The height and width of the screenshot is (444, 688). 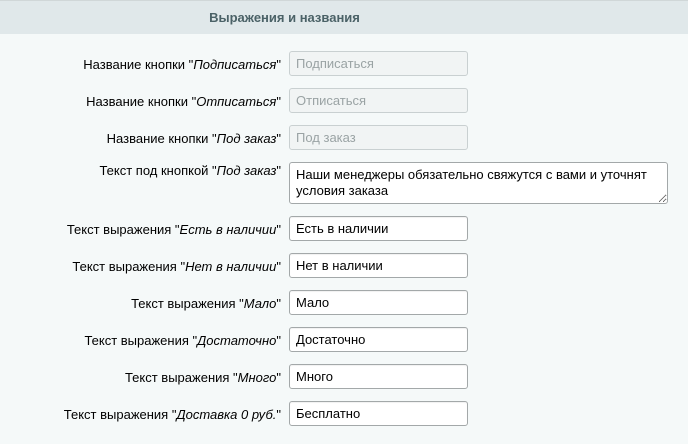 What do you see at coordinates (182, 64) in the screenshot?
I see `field-label: Название кнопки "Подписаться"` at bounding box center [182, 64].